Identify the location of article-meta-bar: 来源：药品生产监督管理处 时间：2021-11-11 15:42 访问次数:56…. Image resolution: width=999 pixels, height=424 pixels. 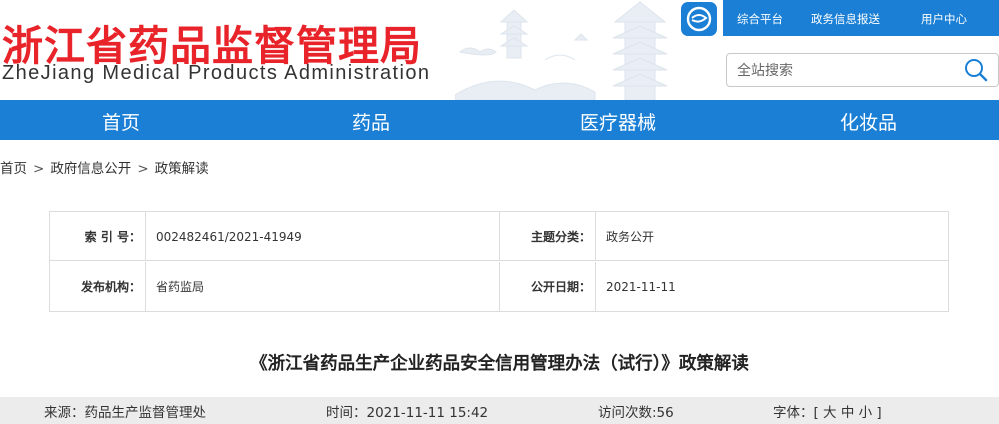
(499, 410).